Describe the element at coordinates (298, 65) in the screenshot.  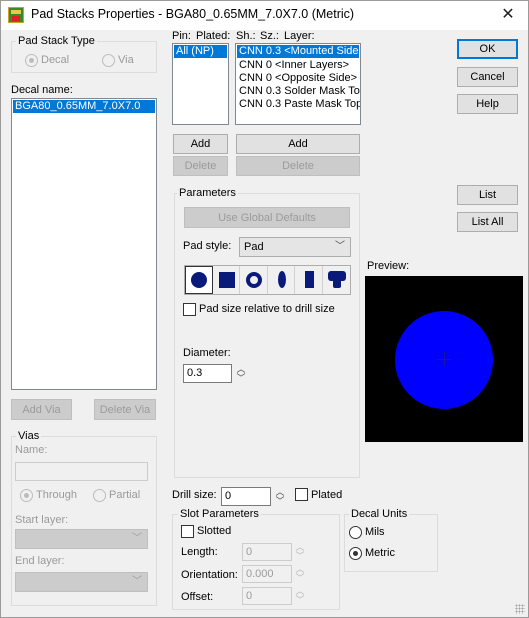
I see `layer-list-item: CNN 0 <Inner Layers>` at that location.